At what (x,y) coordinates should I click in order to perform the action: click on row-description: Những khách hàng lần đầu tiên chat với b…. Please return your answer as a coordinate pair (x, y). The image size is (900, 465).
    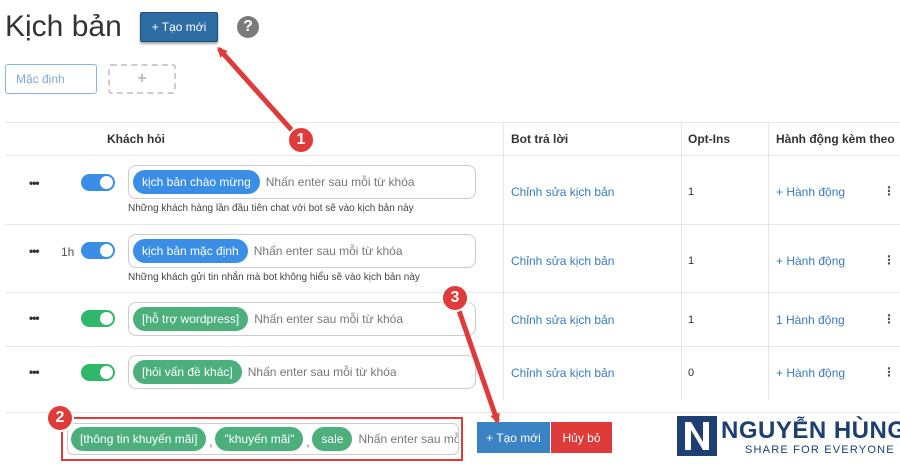
    Looking at the image, I should click on (271, 208).